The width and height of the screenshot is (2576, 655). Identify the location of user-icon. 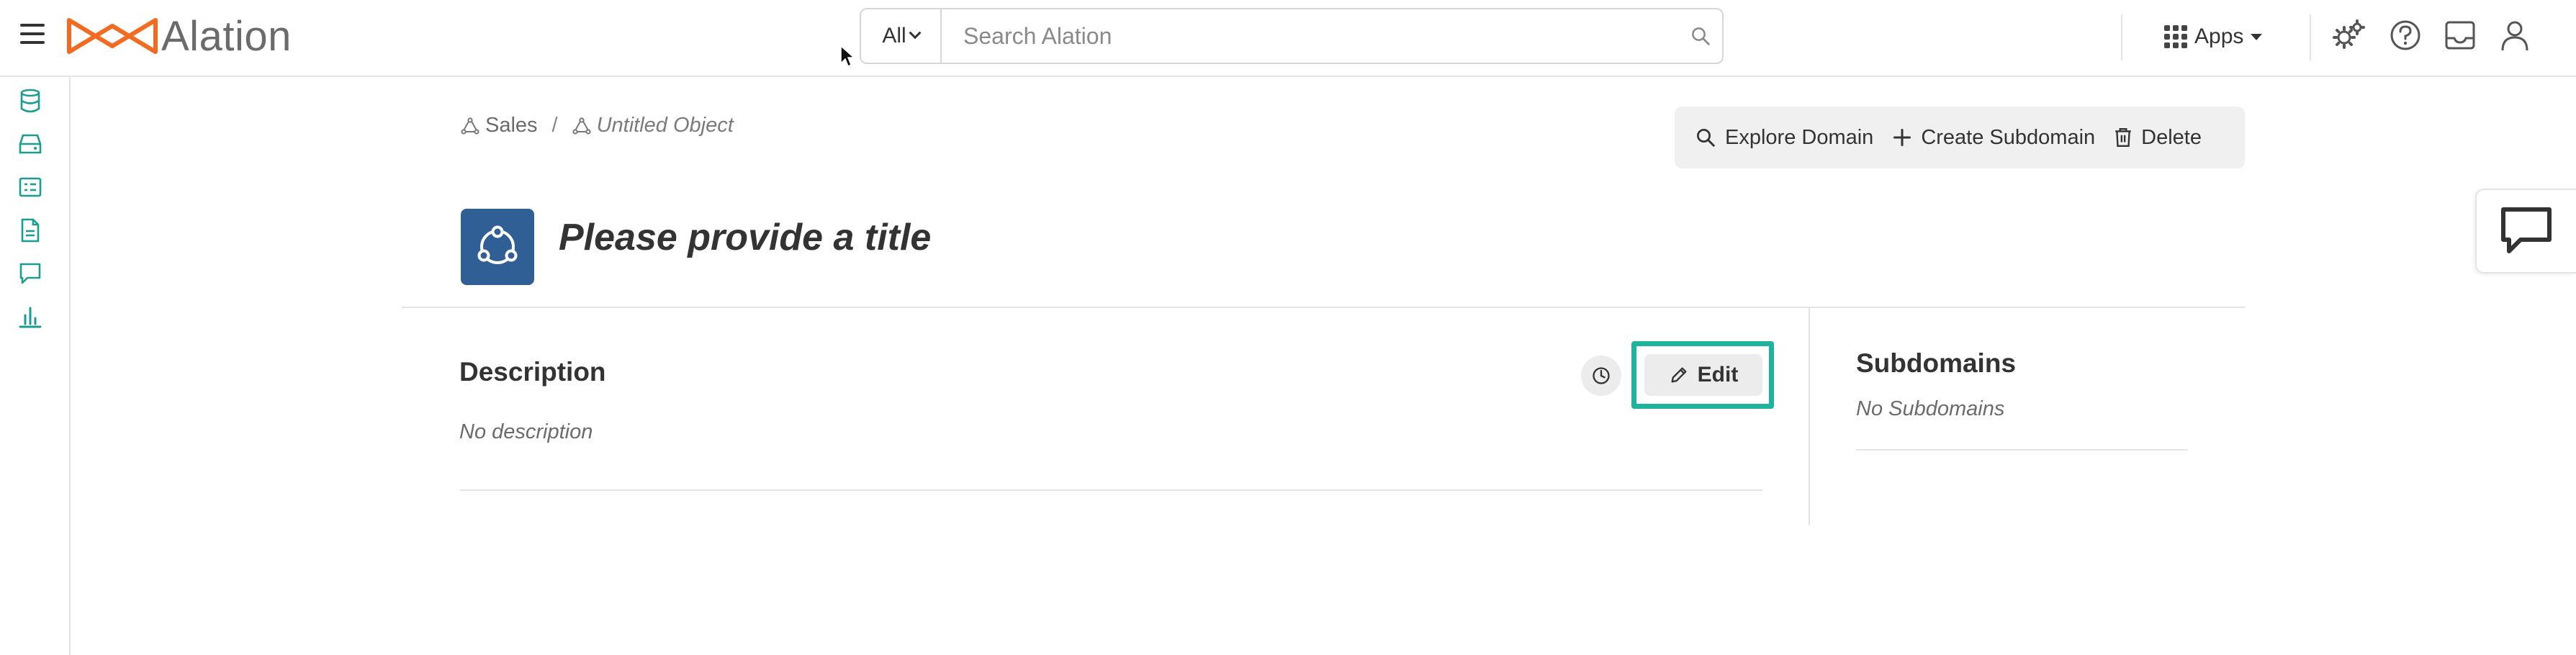
(2514, 36).